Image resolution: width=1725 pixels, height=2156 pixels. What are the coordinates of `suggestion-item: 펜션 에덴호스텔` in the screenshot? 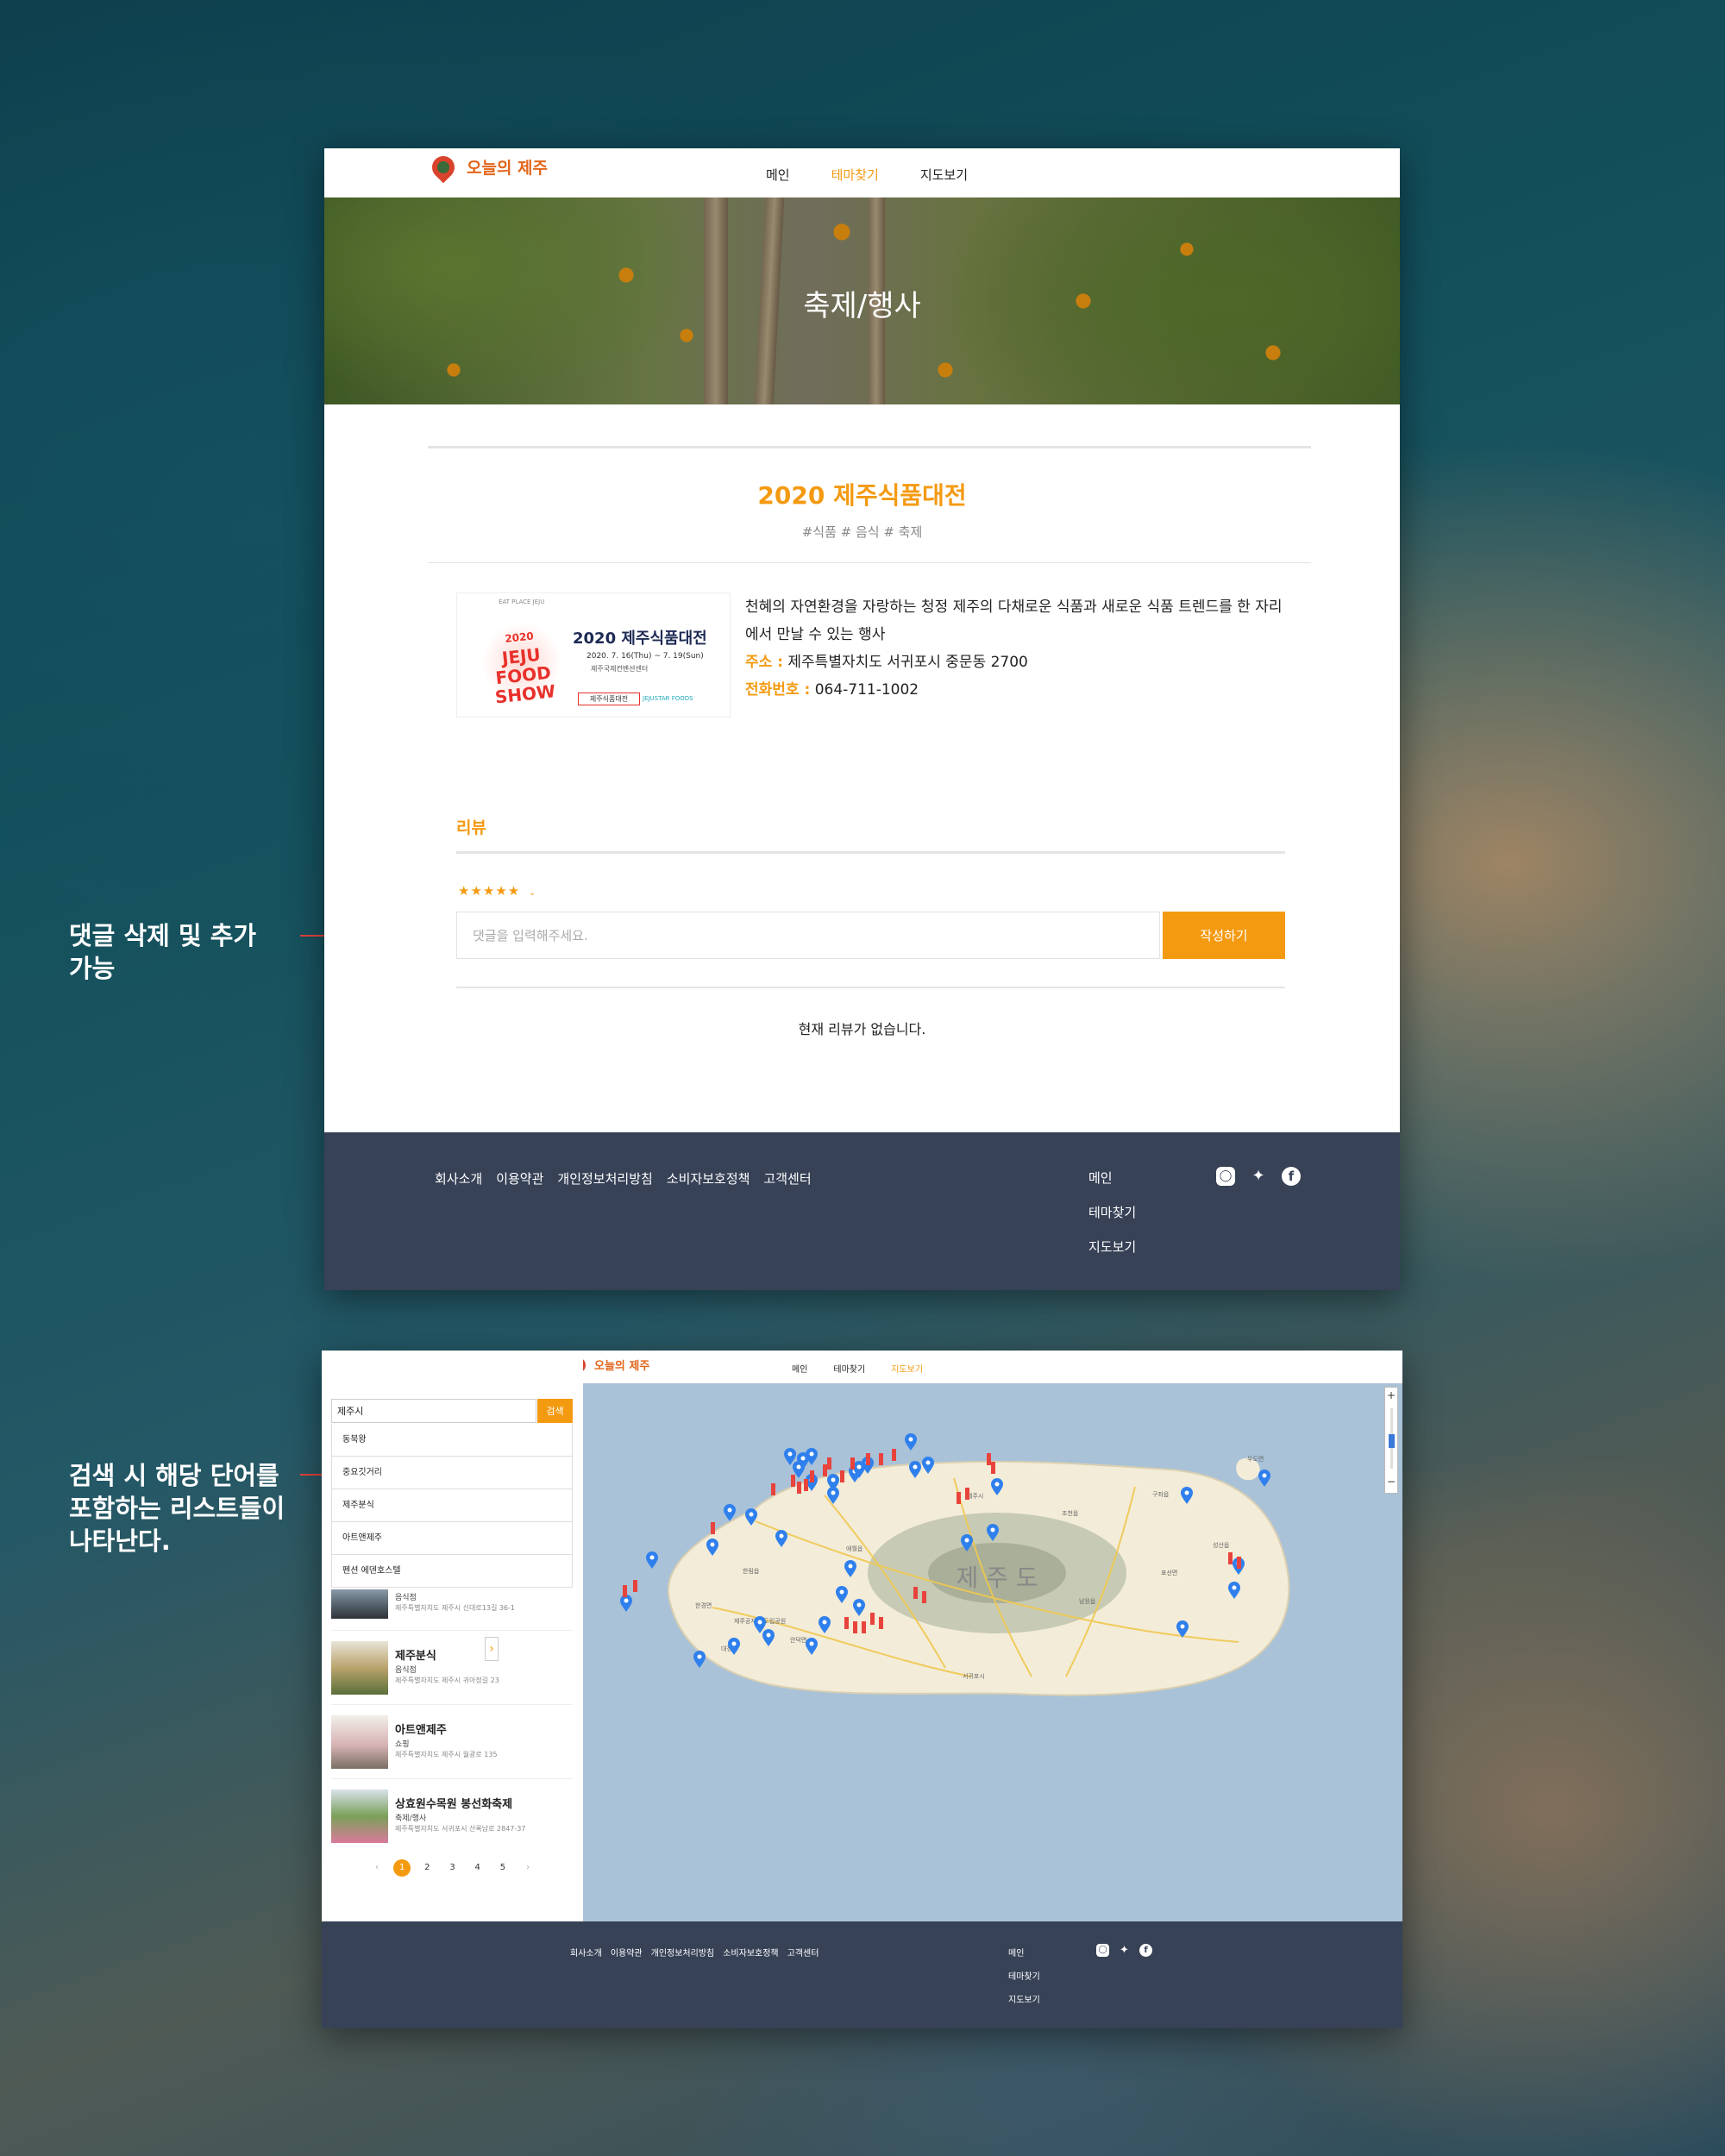 It's located at (452, 1571).